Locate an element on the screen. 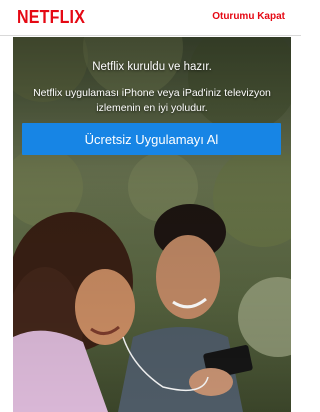 The height and width of the screenshot is (412, 320). installed-message: Netflix kuruldu ve hazır. is located at coordinates (152, 67).